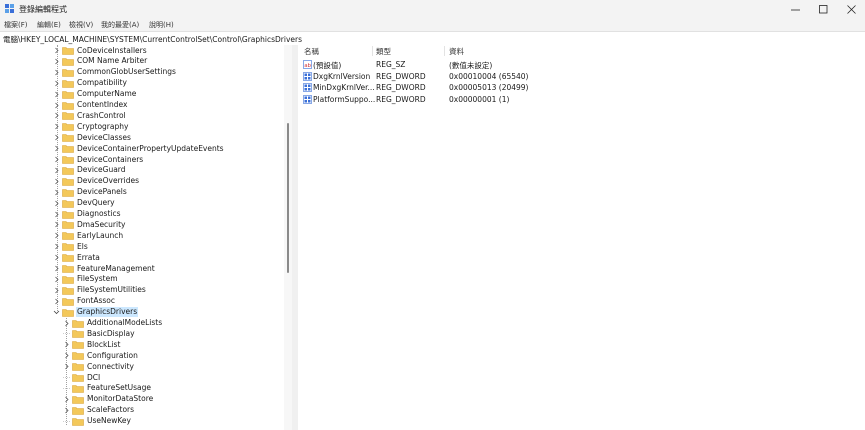  I want to click on menu-file: 檔案(F), so click(16, 25).